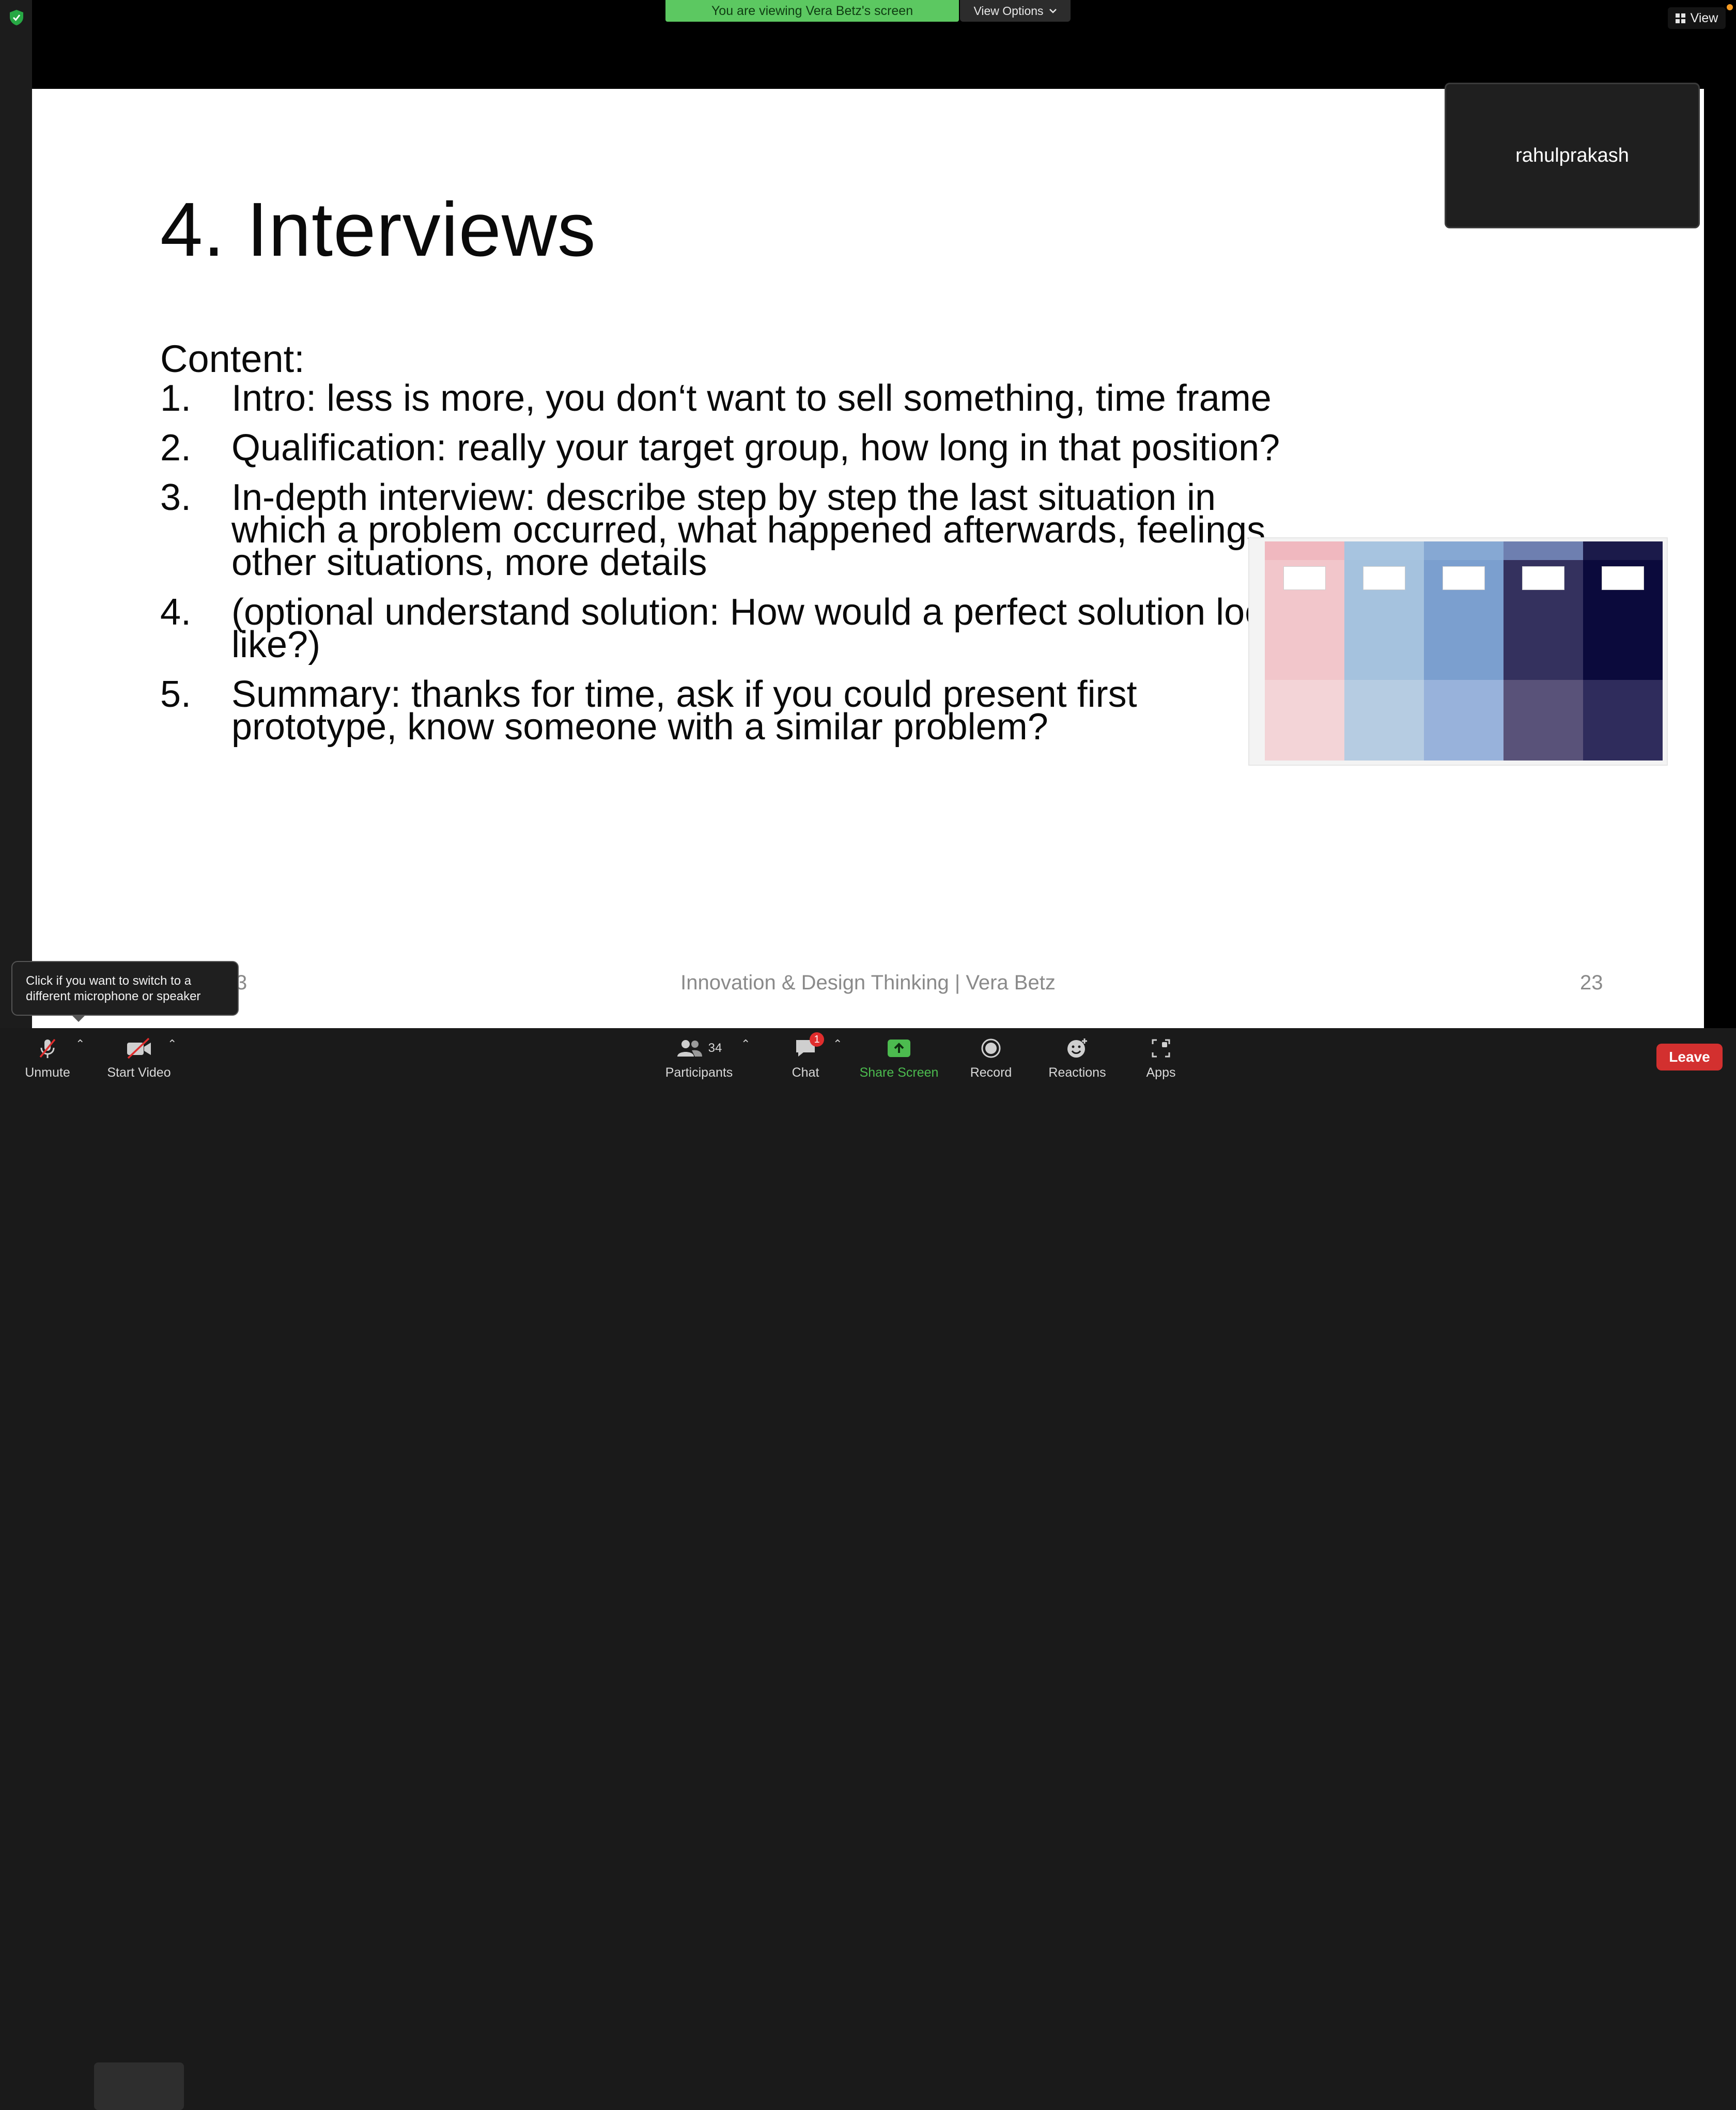  I want to click on start-video-label: Start Video, so click(139, 1072).